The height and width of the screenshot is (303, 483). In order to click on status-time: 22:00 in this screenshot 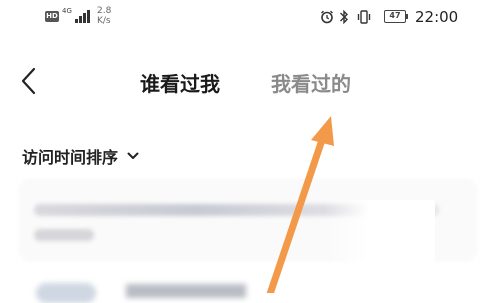, I will do `click(437, 17)`.